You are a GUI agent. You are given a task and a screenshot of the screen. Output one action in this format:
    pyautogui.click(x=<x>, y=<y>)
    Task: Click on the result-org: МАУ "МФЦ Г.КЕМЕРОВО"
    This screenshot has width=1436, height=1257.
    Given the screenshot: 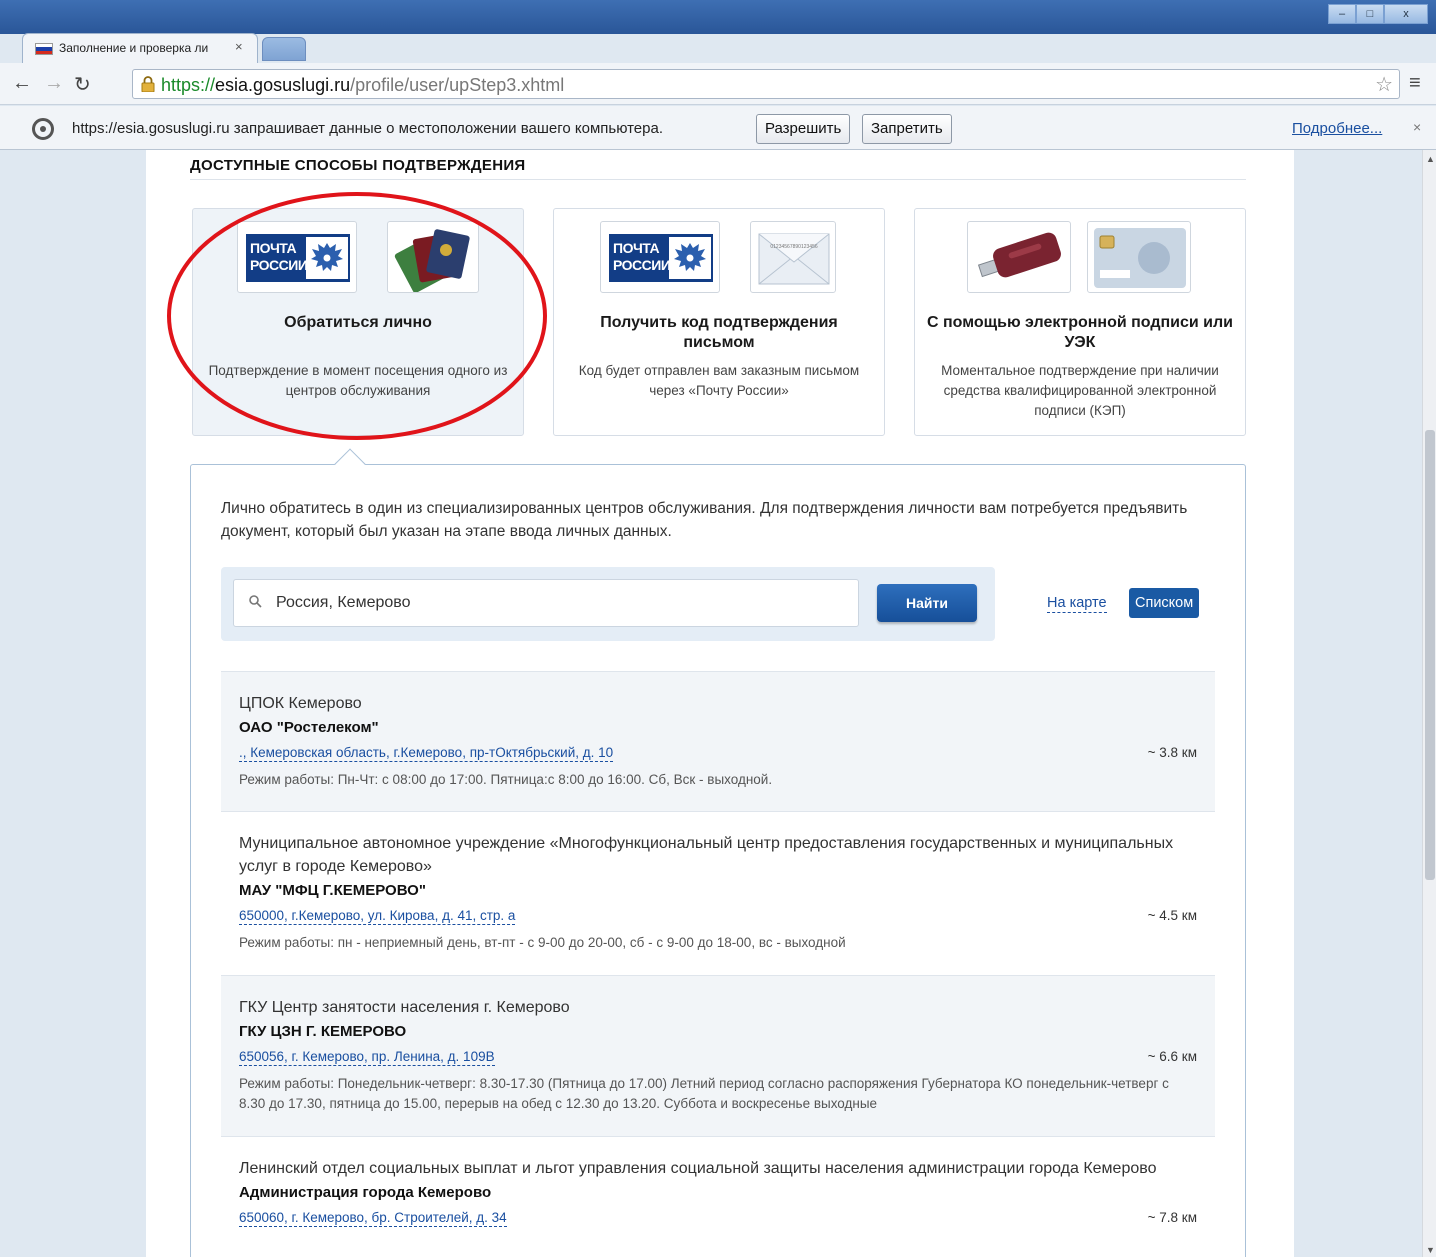 What is the action you would take?
    pyautogui.click(x=332, y=890)
    